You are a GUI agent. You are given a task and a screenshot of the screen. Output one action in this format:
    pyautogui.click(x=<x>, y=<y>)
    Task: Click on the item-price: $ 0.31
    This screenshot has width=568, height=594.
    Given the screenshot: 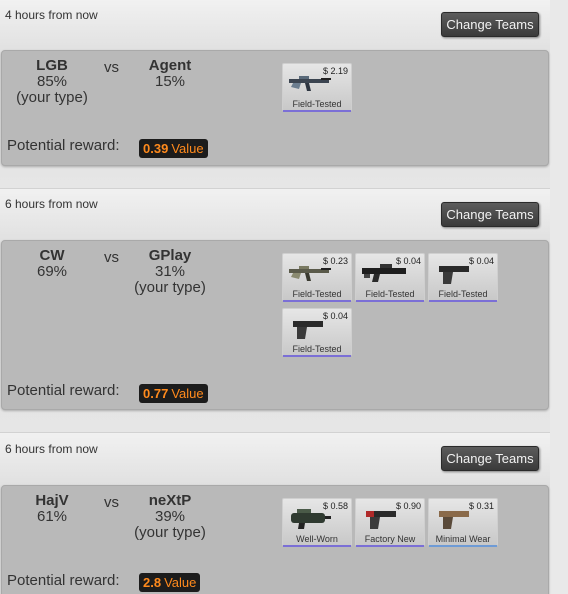 What is the action you would take?
    pyautogui.click(x=481, y=506)
    